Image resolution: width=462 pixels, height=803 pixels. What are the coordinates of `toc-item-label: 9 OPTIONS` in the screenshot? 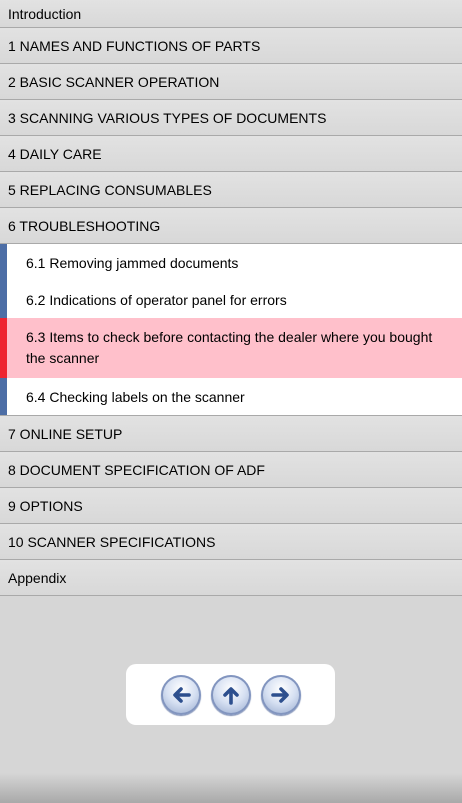 It's located at (45, 505).